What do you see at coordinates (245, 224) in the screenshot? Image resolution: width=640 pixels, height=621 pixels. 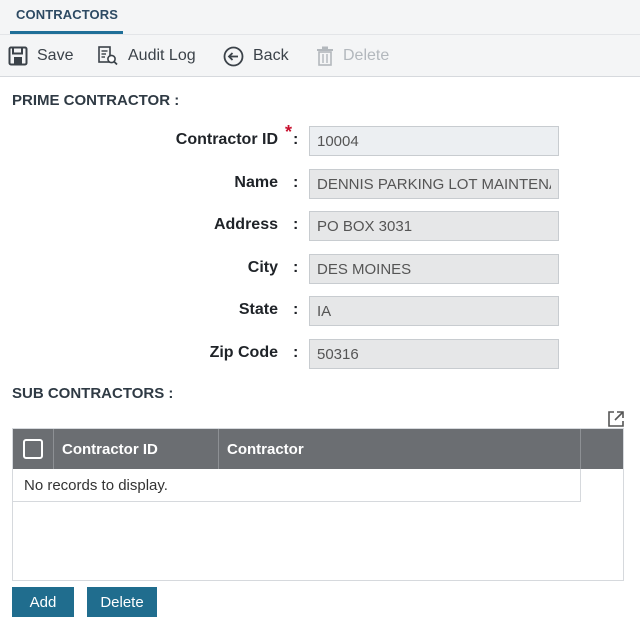 I see `address-label: Address` at bounding box center [245, 224].